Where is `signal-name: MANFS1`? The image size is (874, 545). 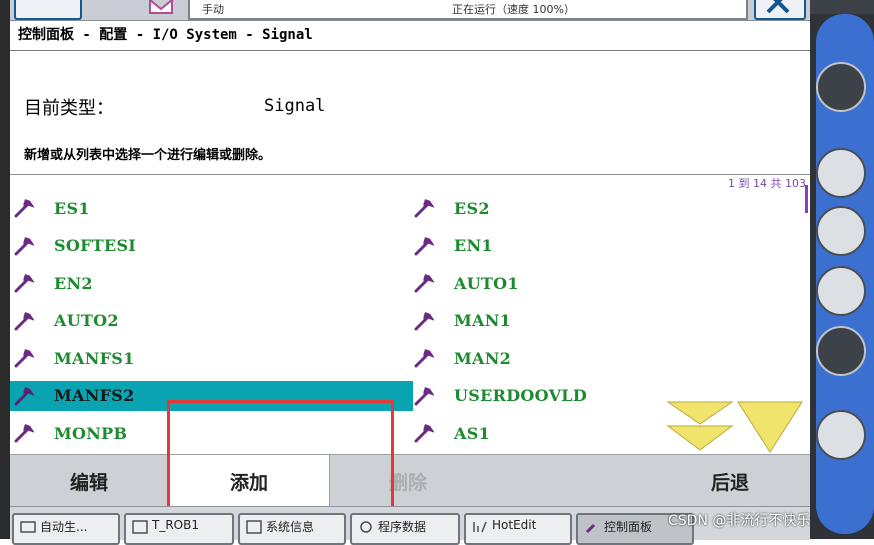 signal-name: MANFS1 is located at coordinates (94, 358).